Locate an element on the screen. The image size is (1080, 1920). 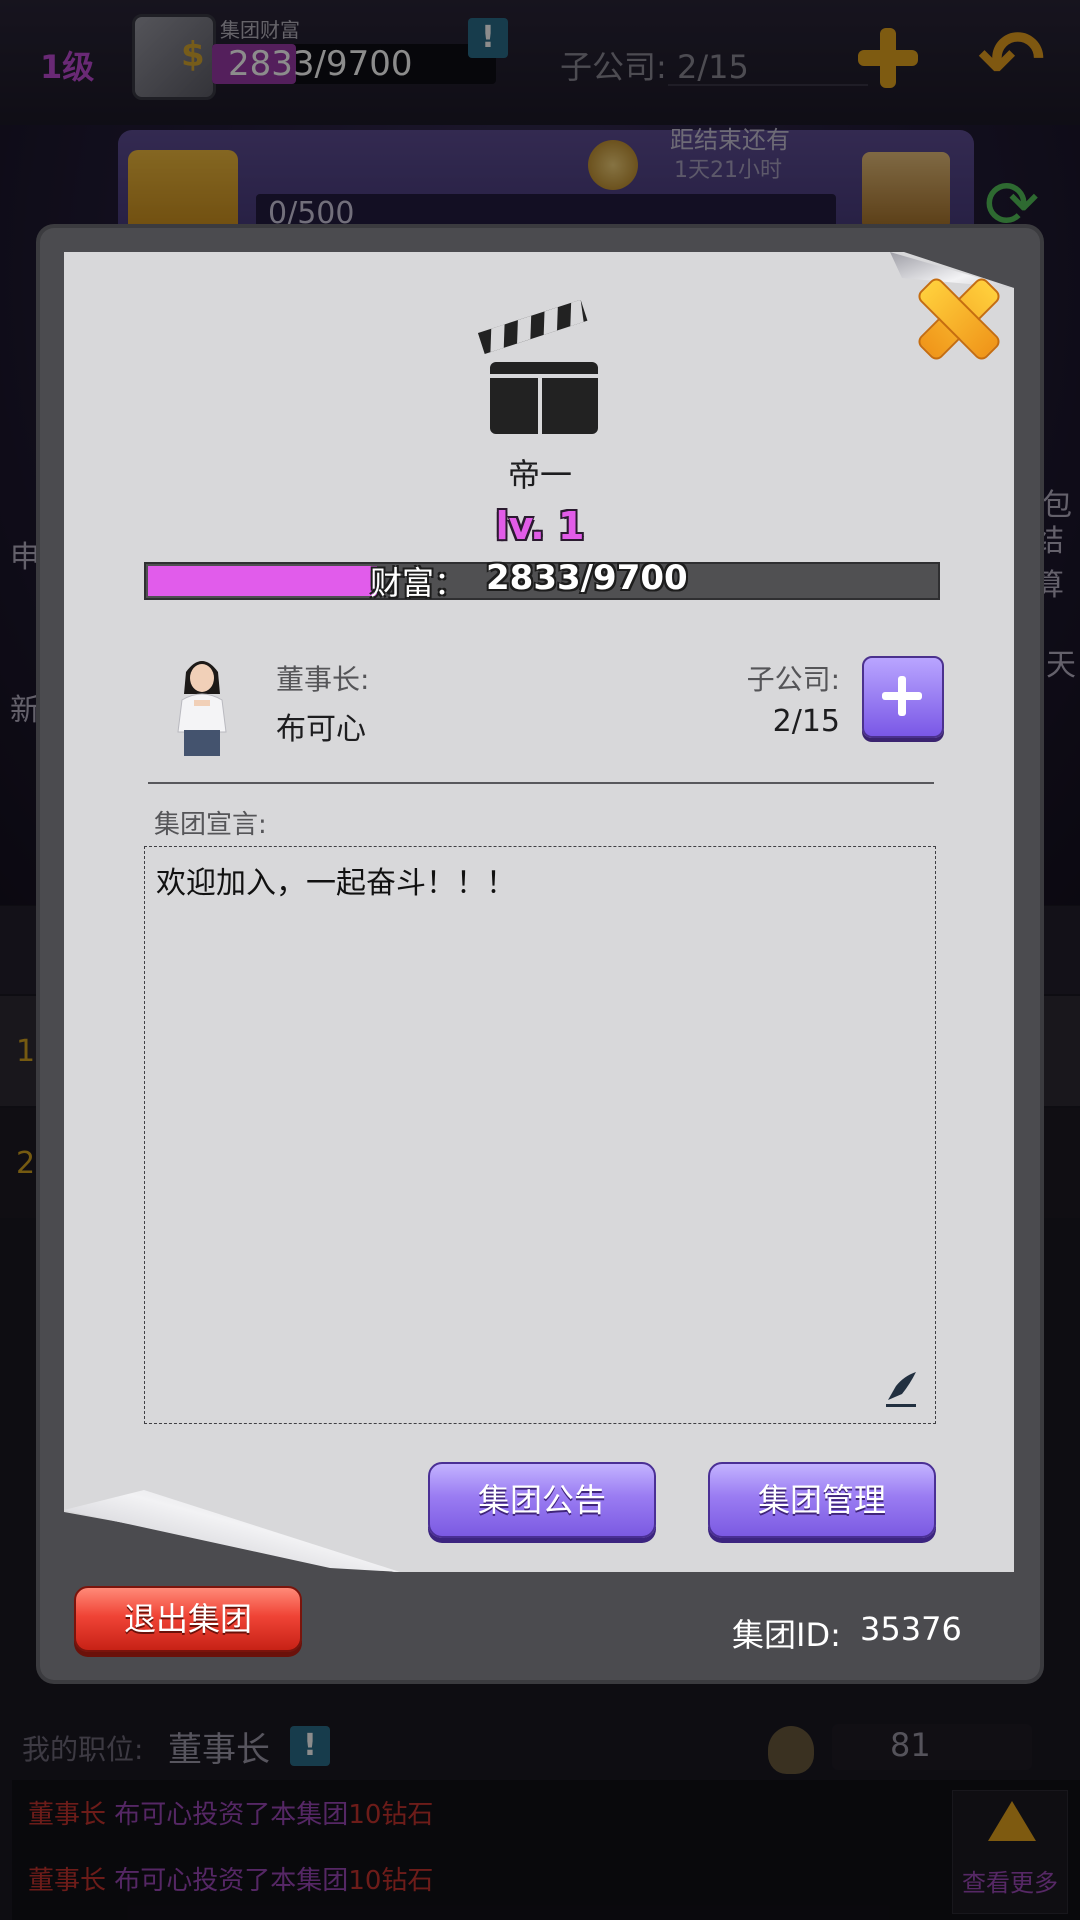
declaration-label: 集团宣言: is located at coordinates (210, 825).